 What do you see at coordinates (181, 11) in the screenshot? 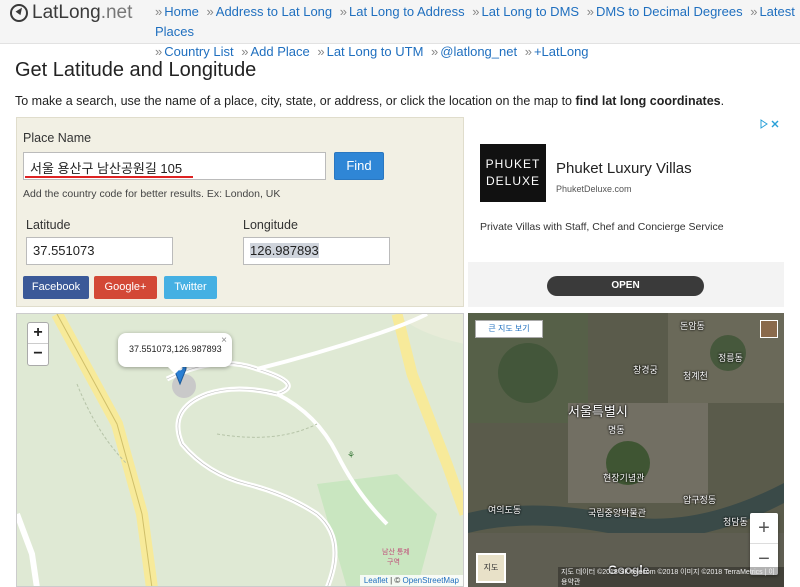
I see `nav-home: Home` at bounding box center [181, 11].